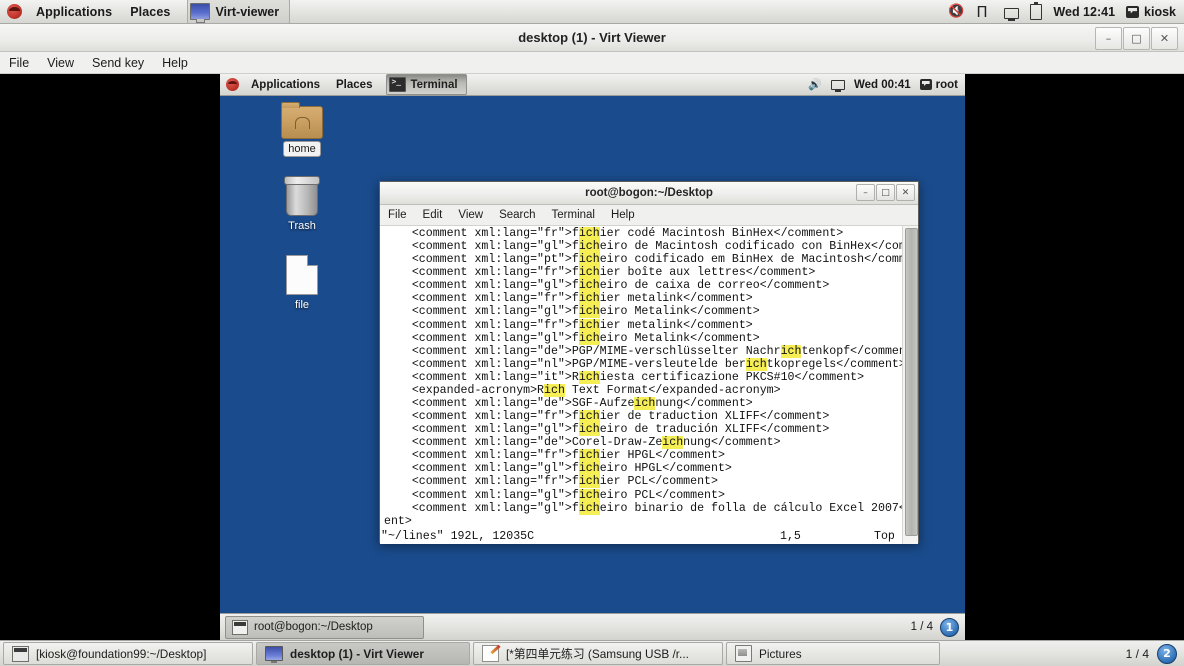  I want to click on bluetooth-icon, so click(984, 12).